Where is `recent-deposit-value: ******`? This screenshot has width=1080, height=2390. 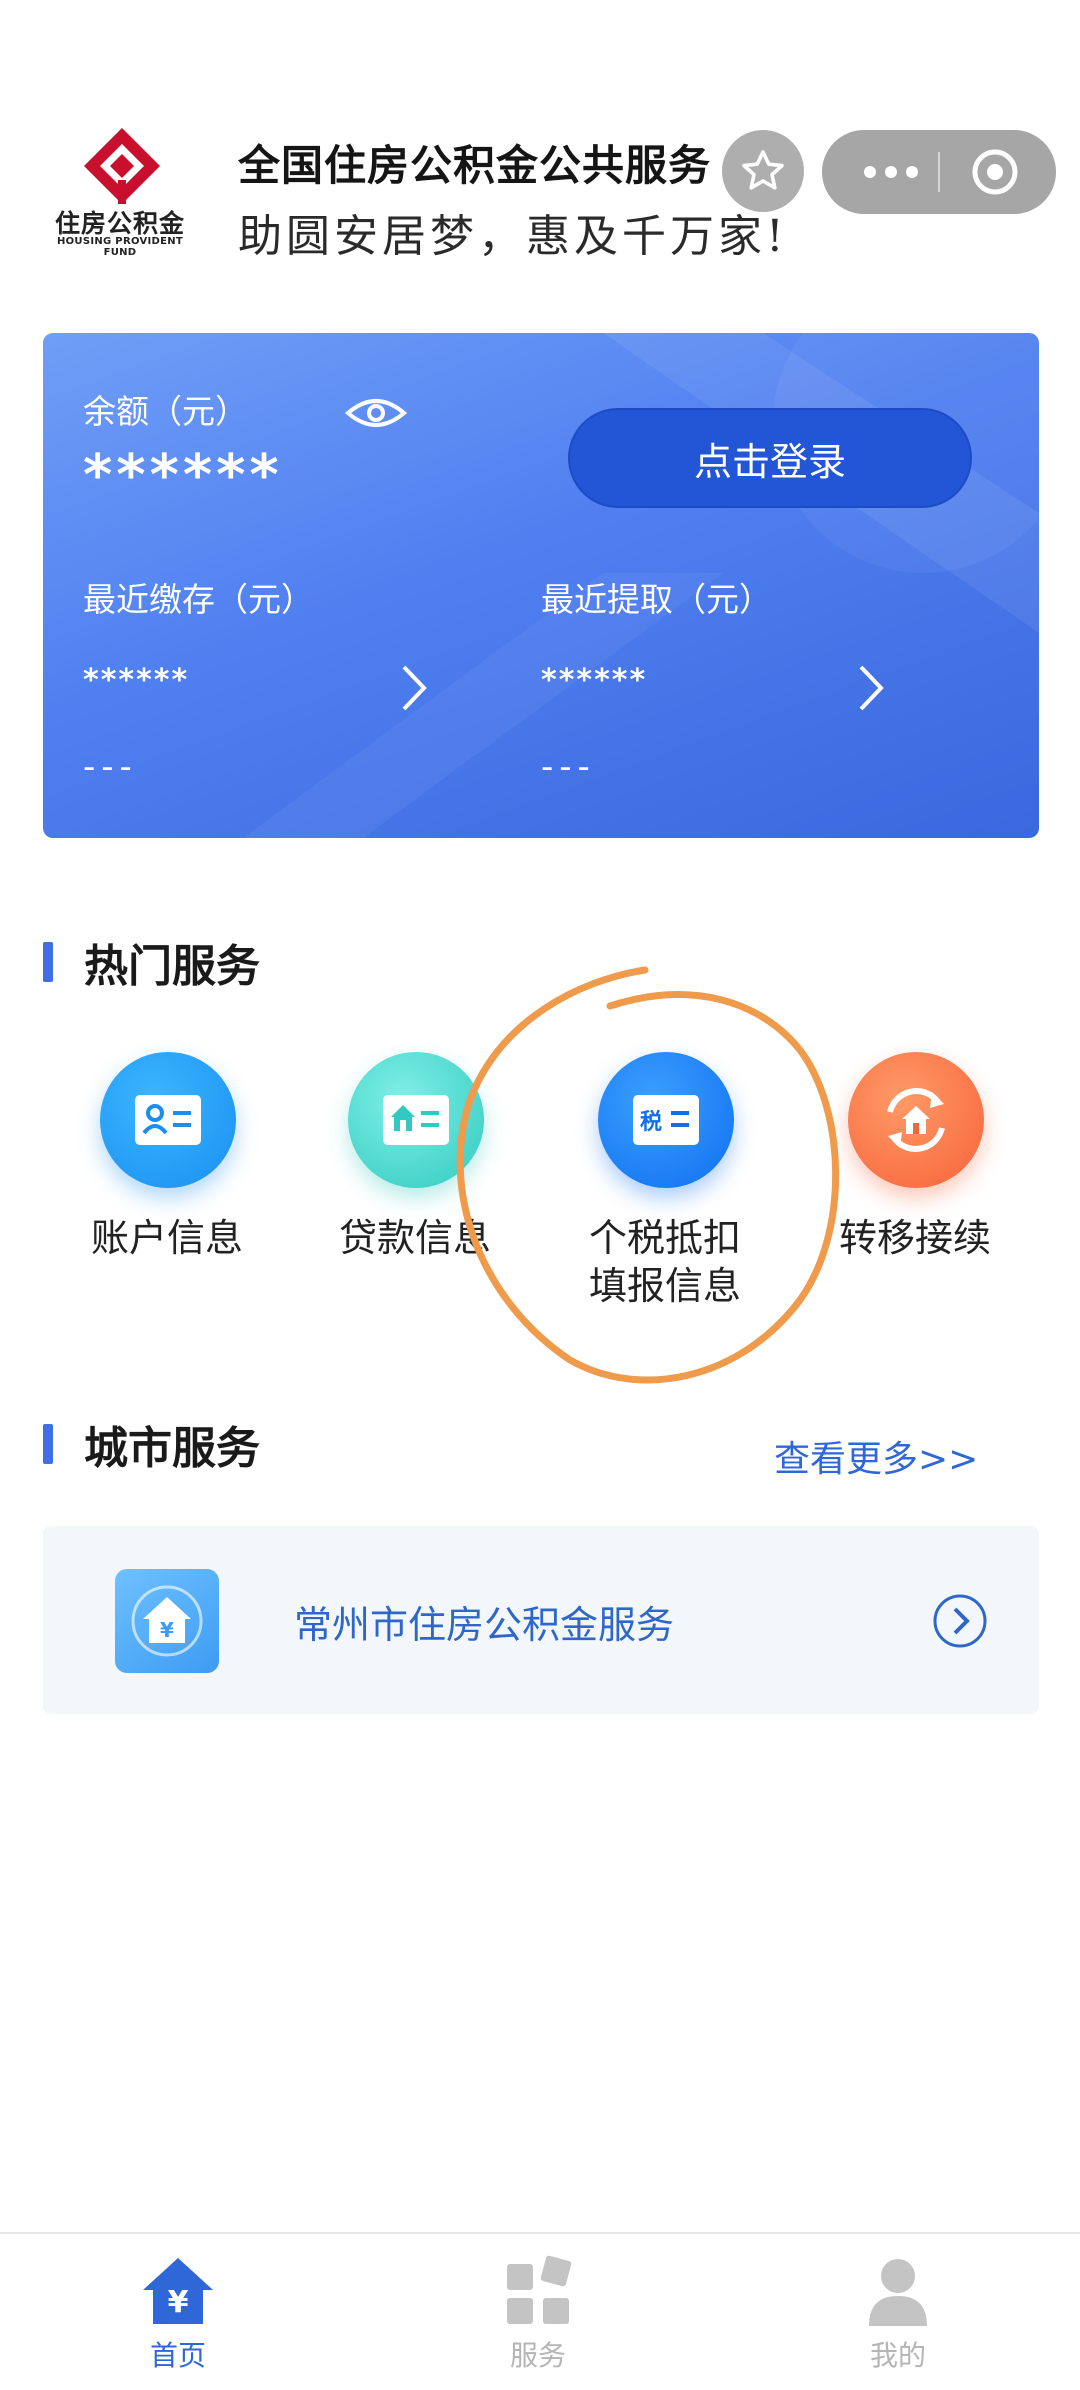
recent-deposit-value: ****** is located at coordinates (136, 680).